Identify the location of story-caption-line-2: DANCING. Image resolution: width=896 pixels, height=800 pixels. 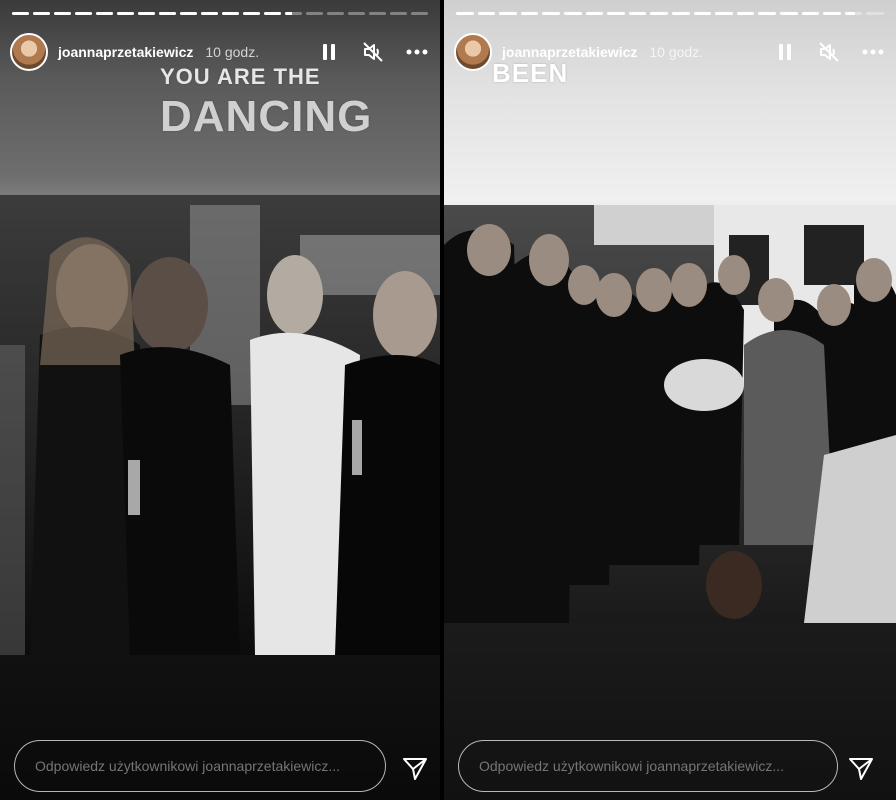
(266, 116).